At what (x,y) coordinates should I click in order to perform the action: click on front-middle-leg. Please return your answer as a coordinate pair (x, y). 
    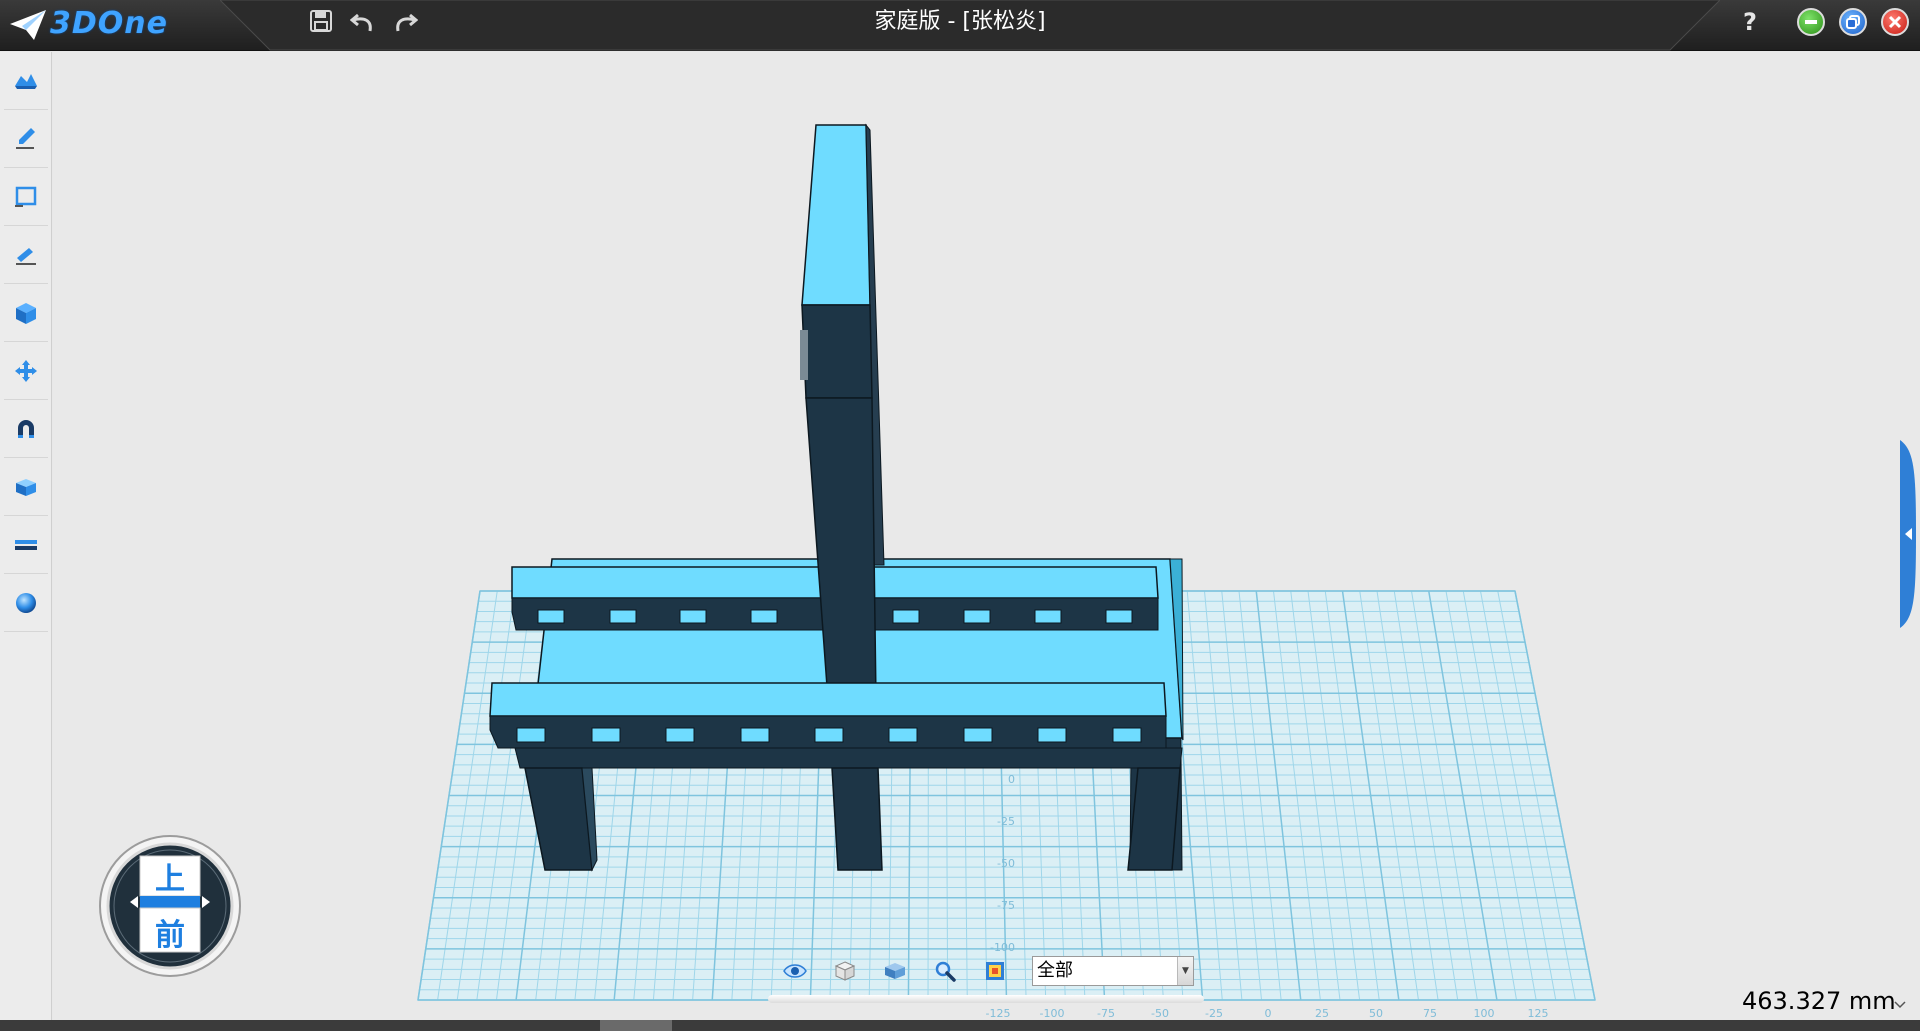
    Looking at the image, I should click on (857, 819).